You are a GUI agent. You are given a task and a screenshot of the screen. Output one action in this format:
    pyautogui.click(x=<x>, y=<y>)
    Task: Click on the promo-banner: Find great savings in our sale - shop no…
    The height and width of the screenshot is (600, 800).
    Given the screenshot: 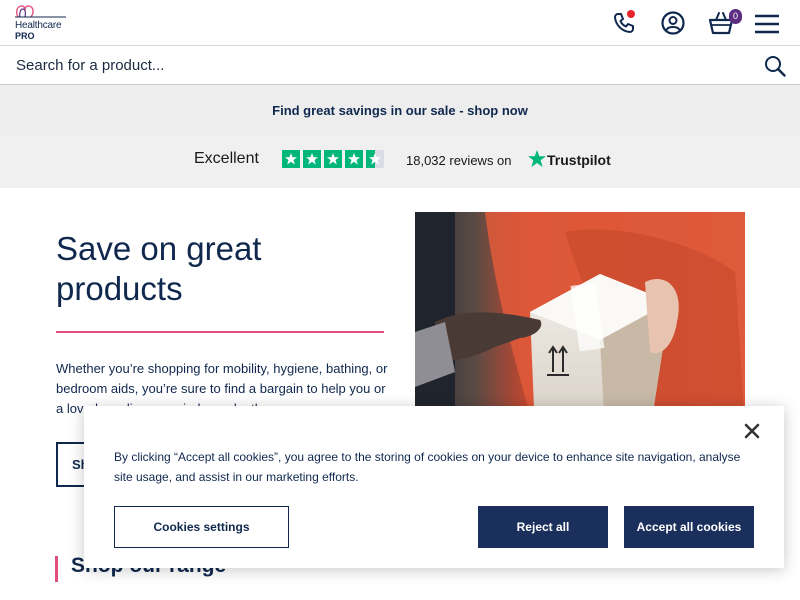 What is the action you would take?
    pyautogui.click(x=400, y=110)
    